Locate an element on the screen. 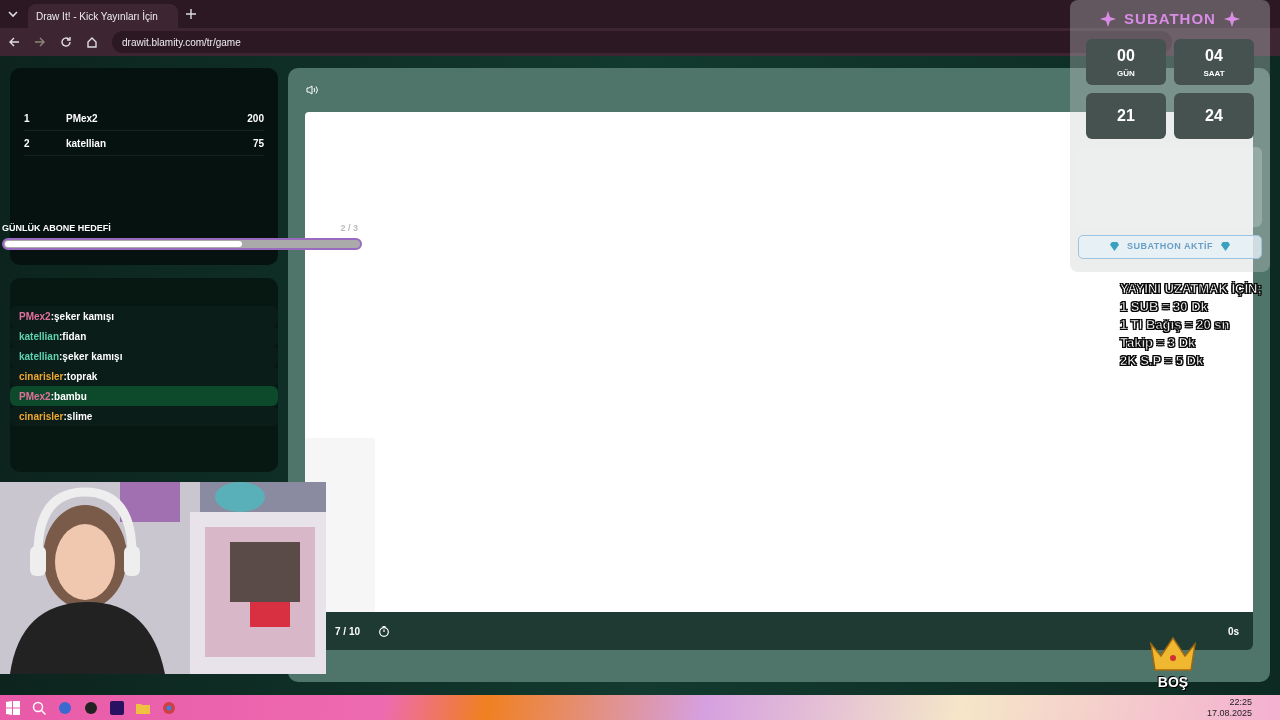 The width and height of the screenshot is (1280, 720). score: 75 is located at coordinates (258, 143).